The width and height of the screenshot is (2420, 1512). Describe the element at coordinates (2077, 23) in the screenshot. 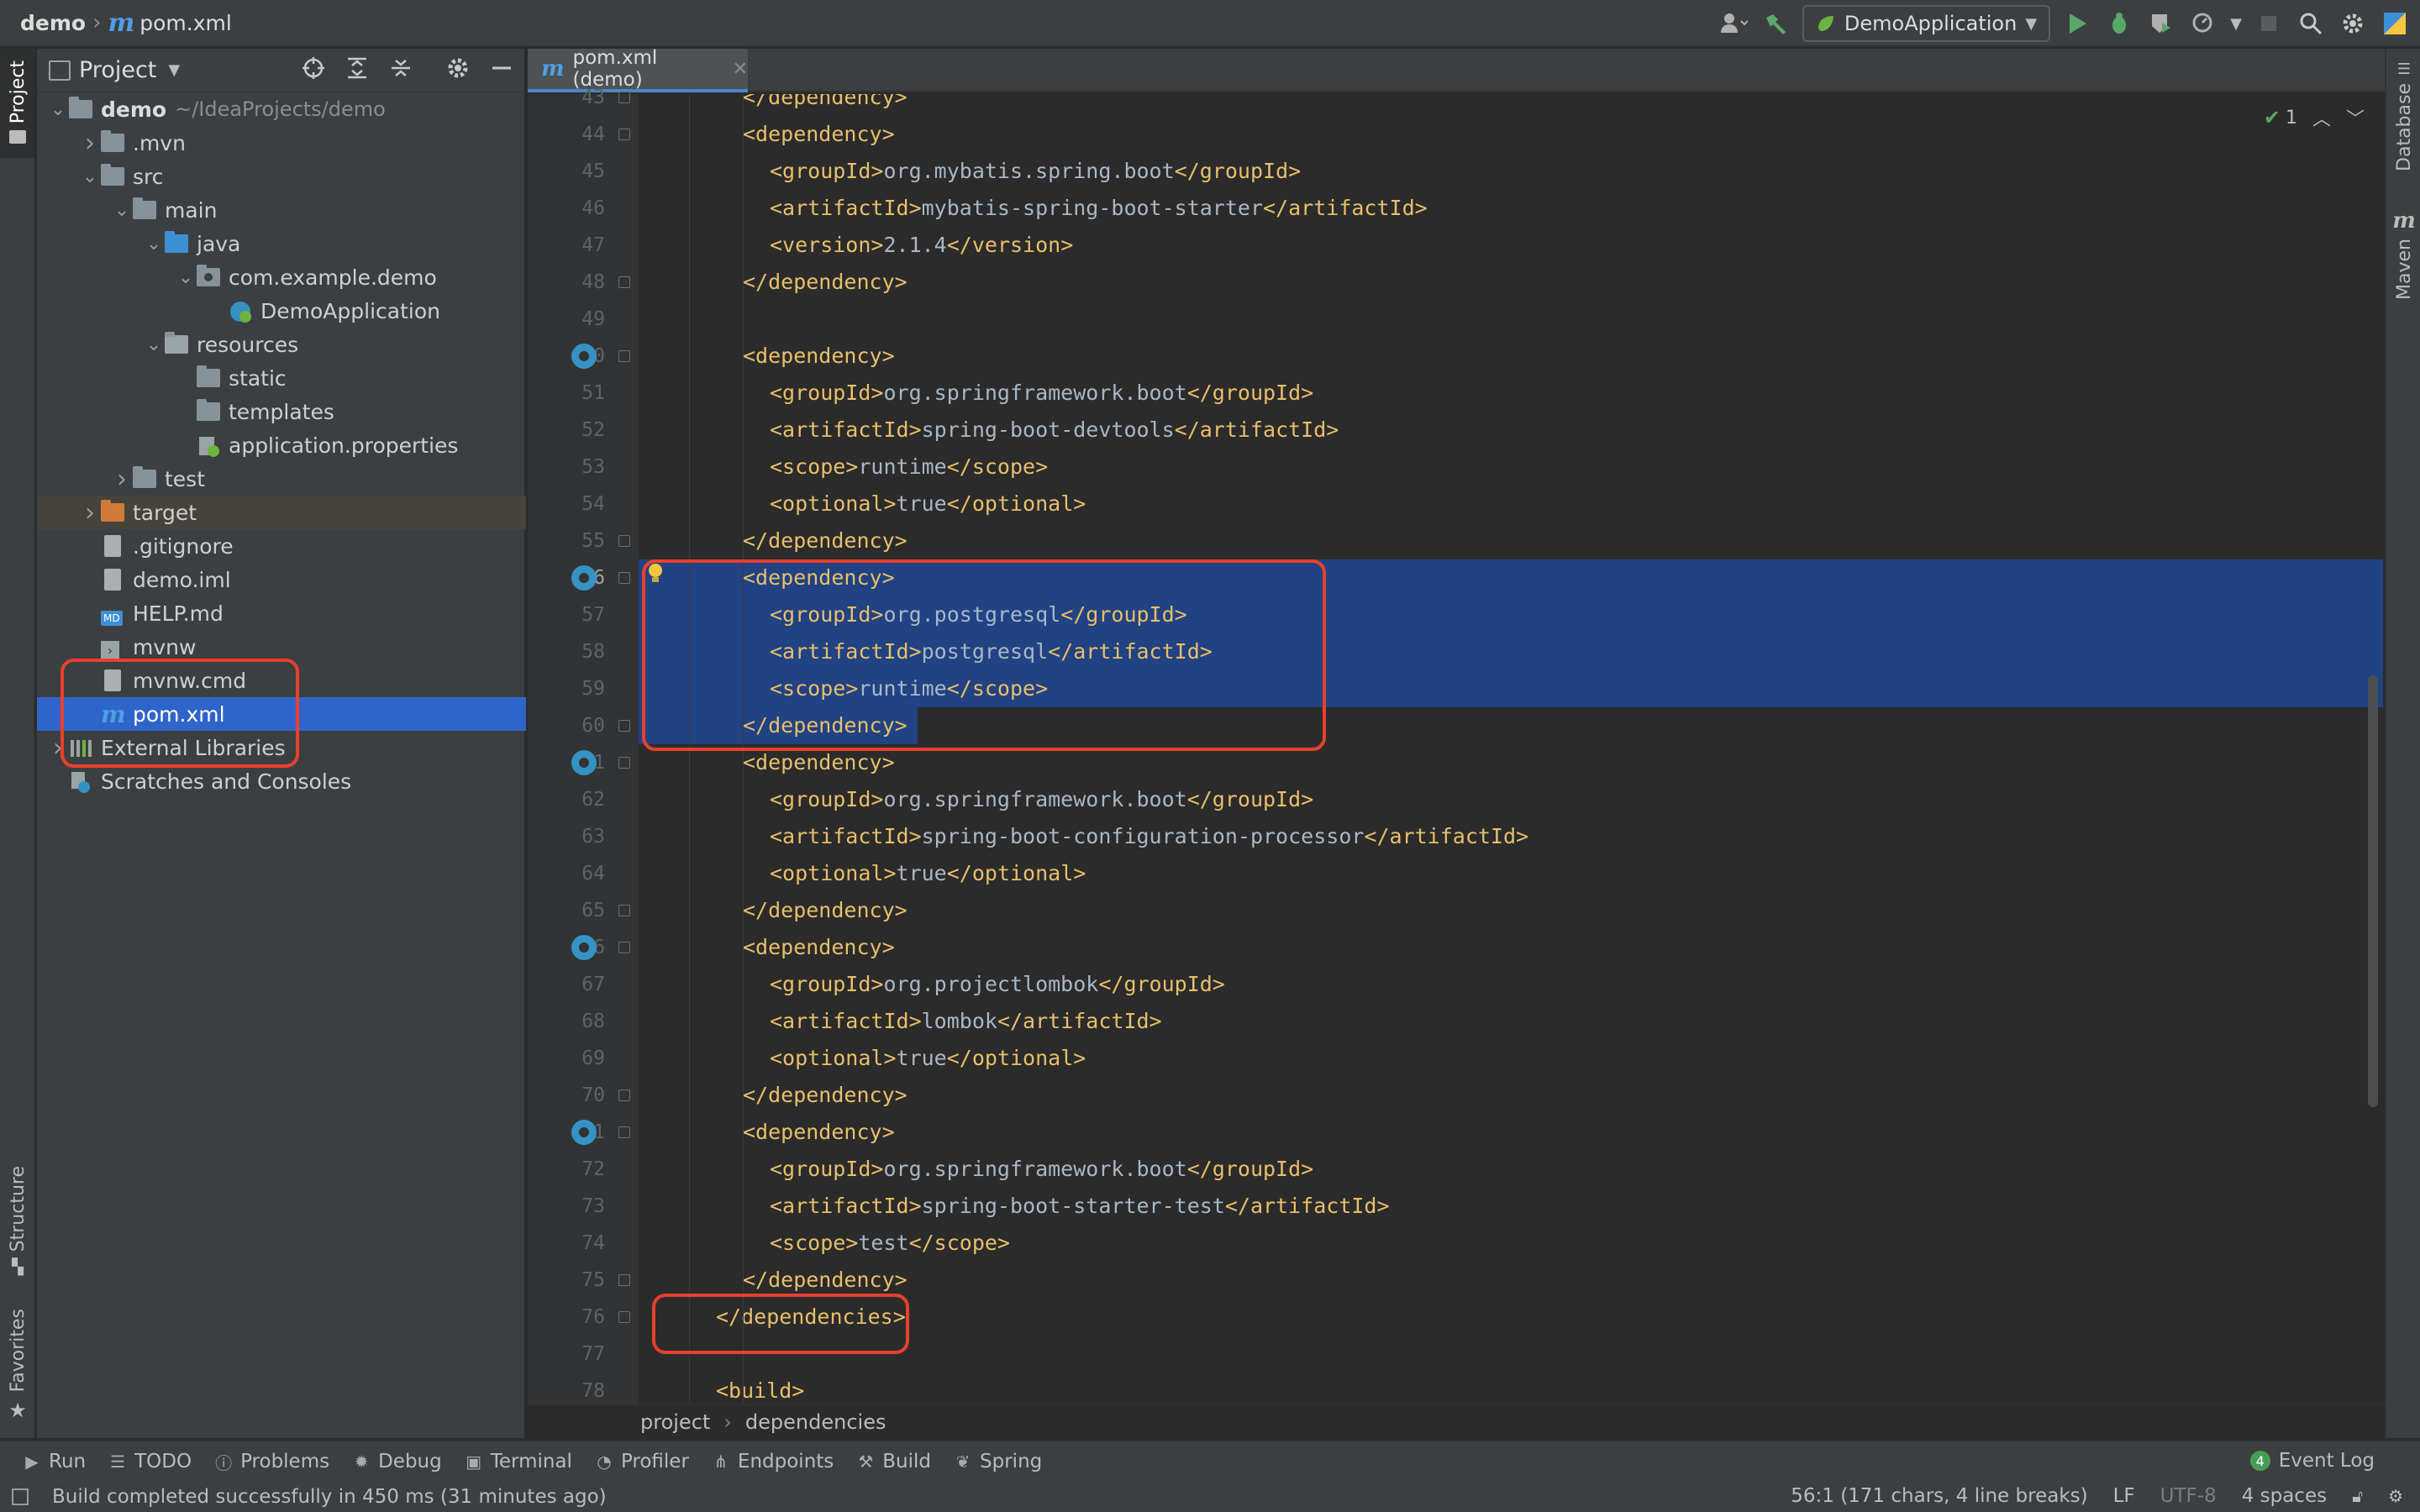

I see `run-icon` at that location.